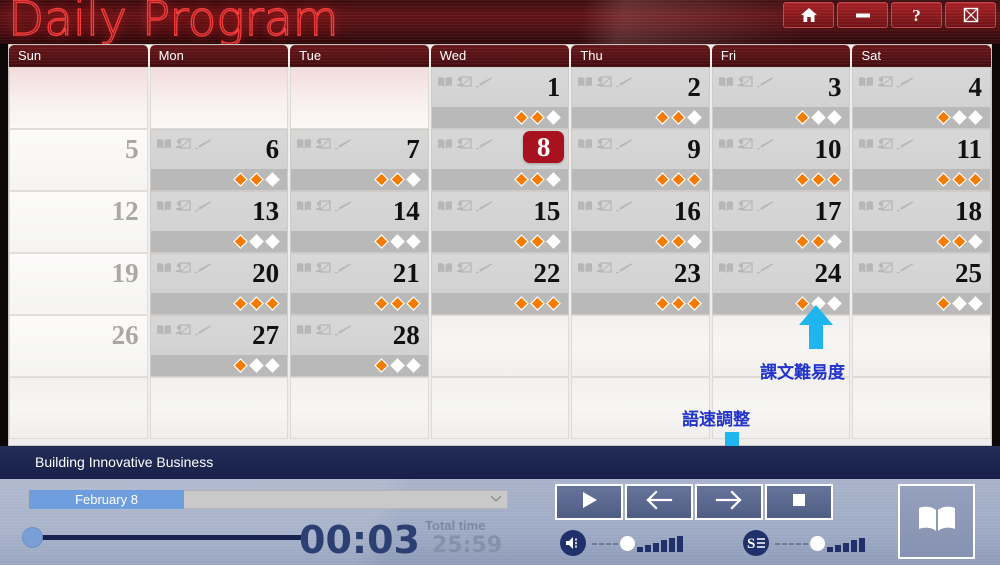 Image resolution: width=1000 pixels, height=565 pixels. What do you see at coordinates (921, 160) in the screenshot?
I see `calendar-cell-11: 11` at bounding box center [921, 160].